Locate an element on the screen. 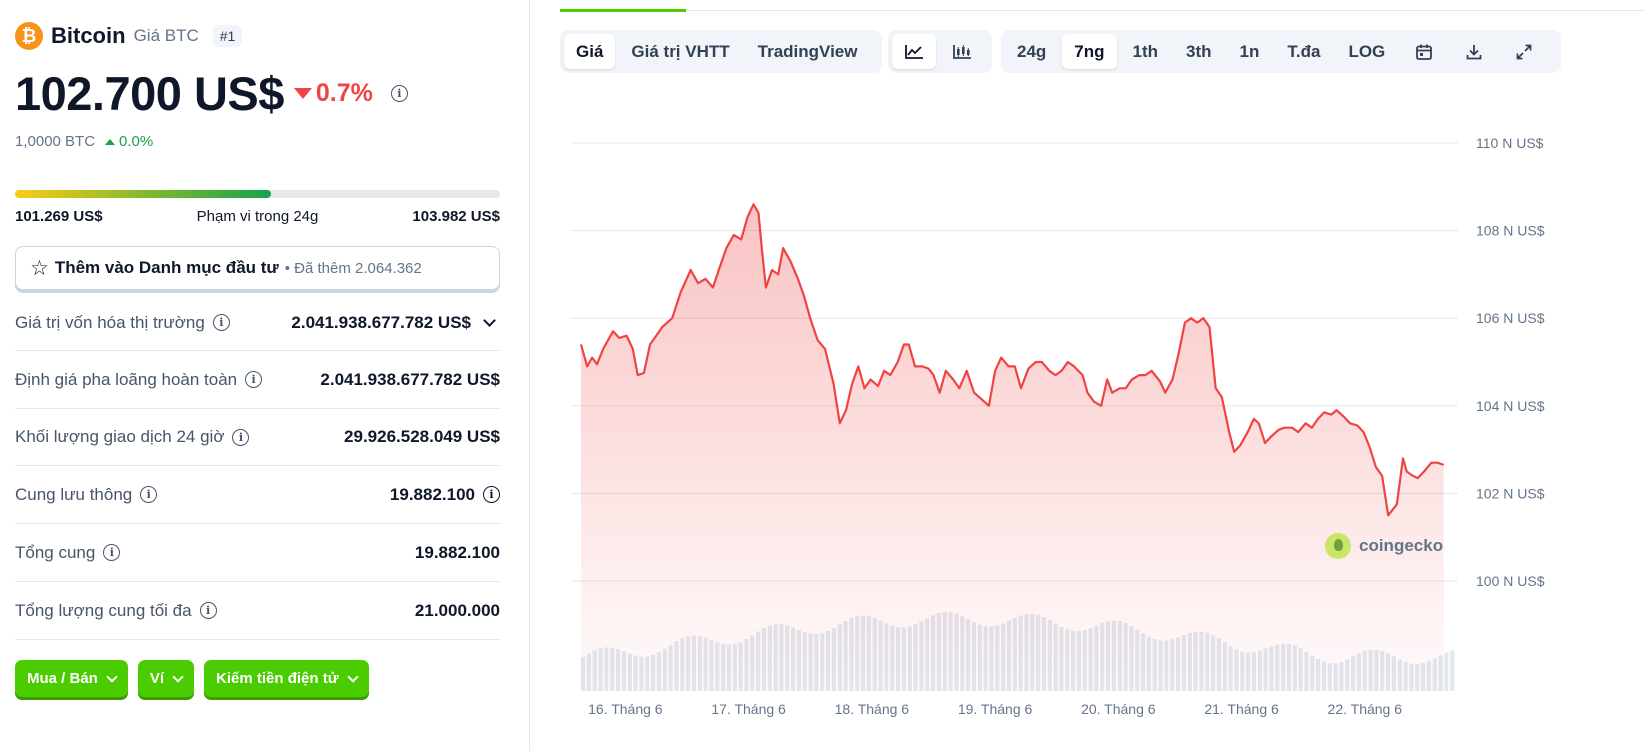  stat-value-text: 19.882.100 is located at coordinates (432, 494).